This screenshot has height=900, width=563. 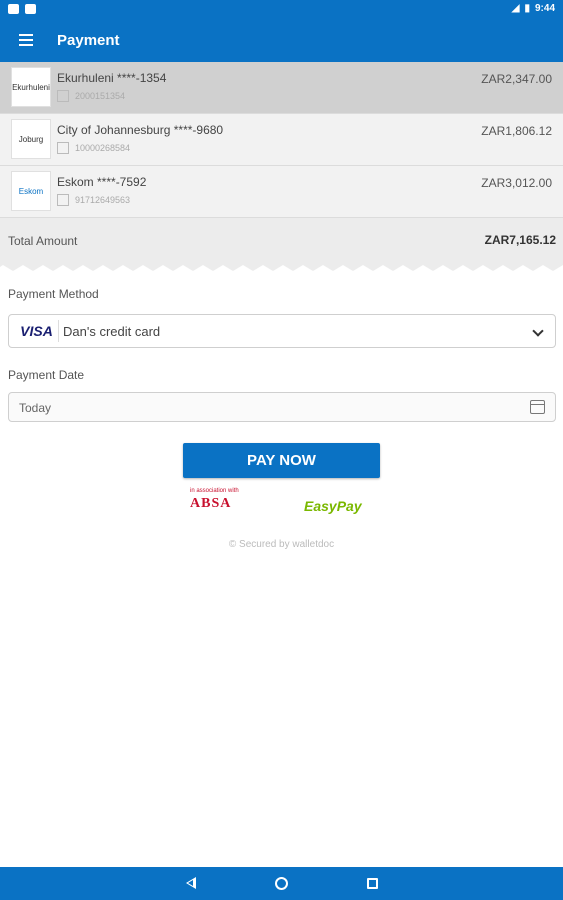 What do you see at coordinates (282, 407) in the screenshot?
I see `payment-date-field: Today` at bounding box center [282, 407].